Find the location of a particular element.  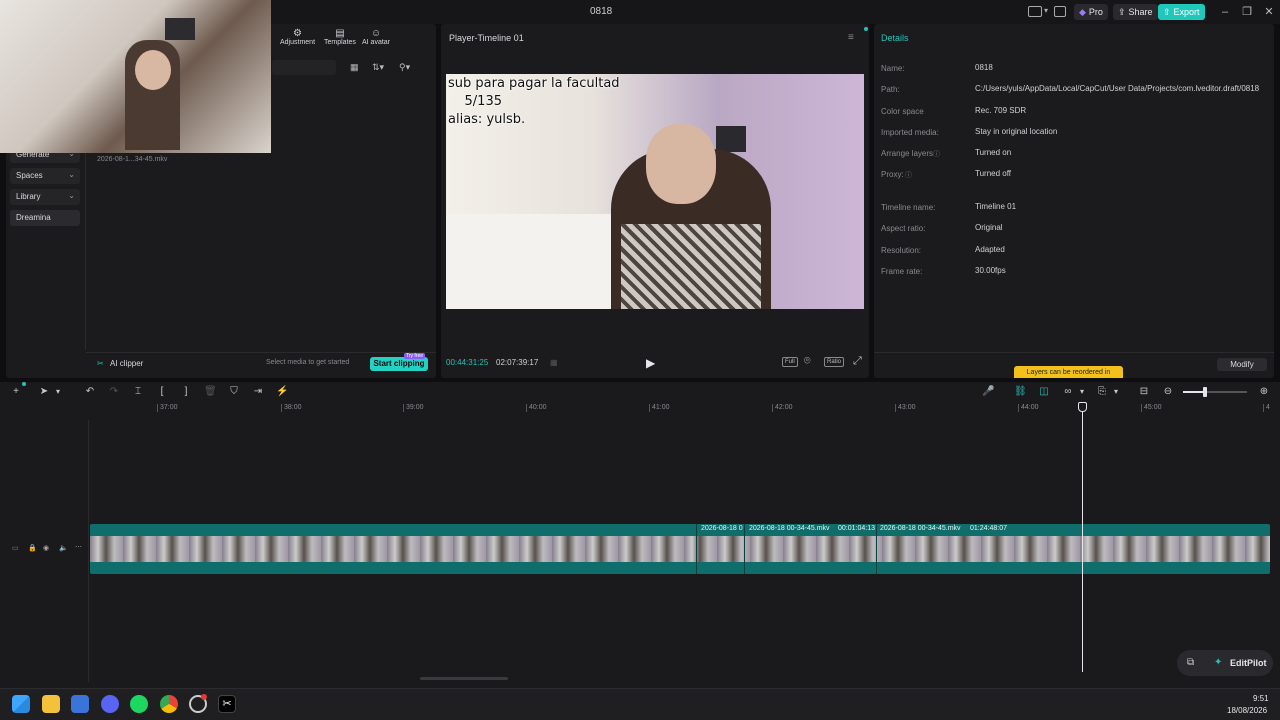

audio-icon: 🔈 is located at coordinates (63, 548).